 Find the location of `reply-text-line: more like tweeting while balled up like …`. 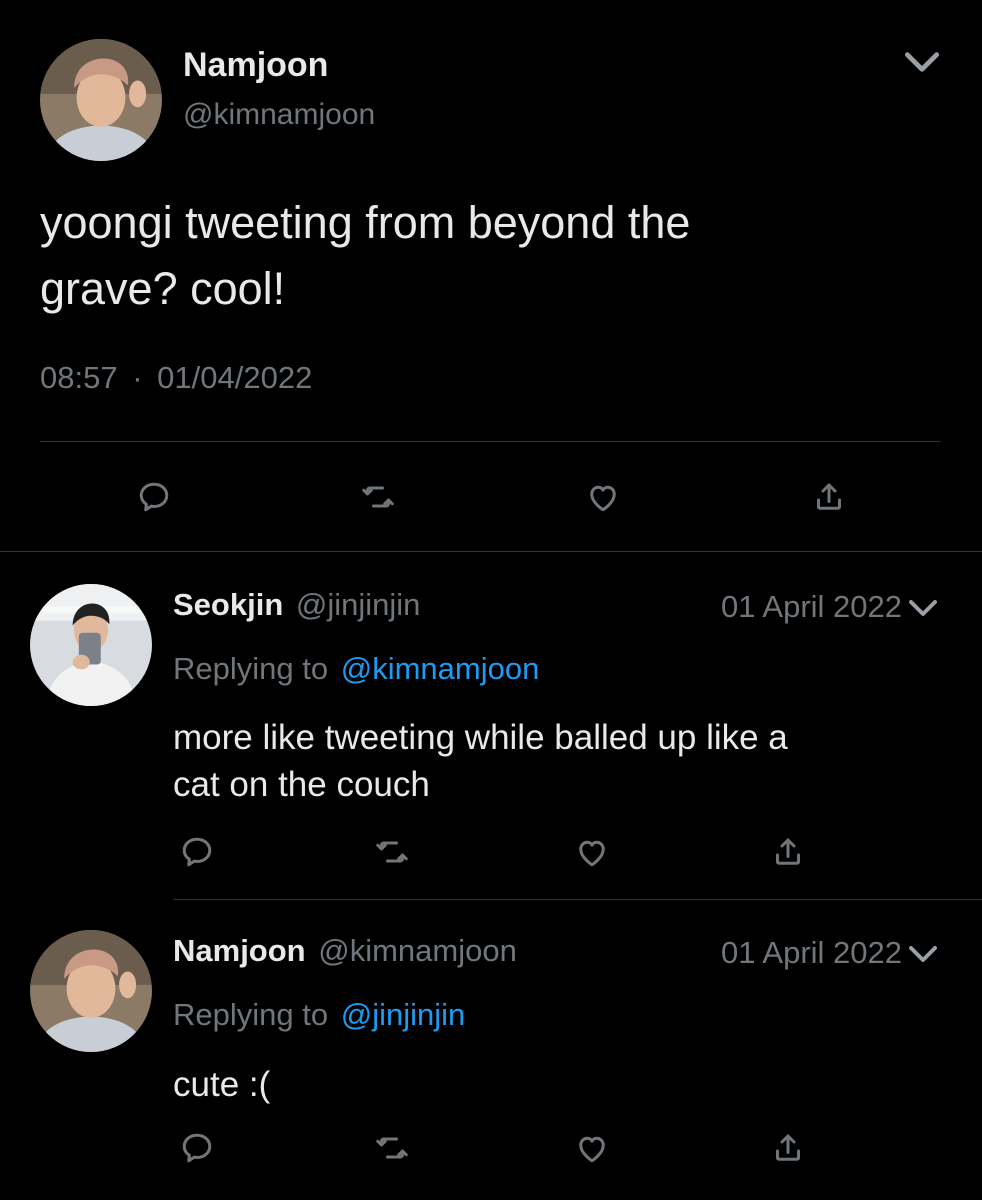

reply-text-line: more like tweeting while balled up like … is located at coordinates (480, 737).